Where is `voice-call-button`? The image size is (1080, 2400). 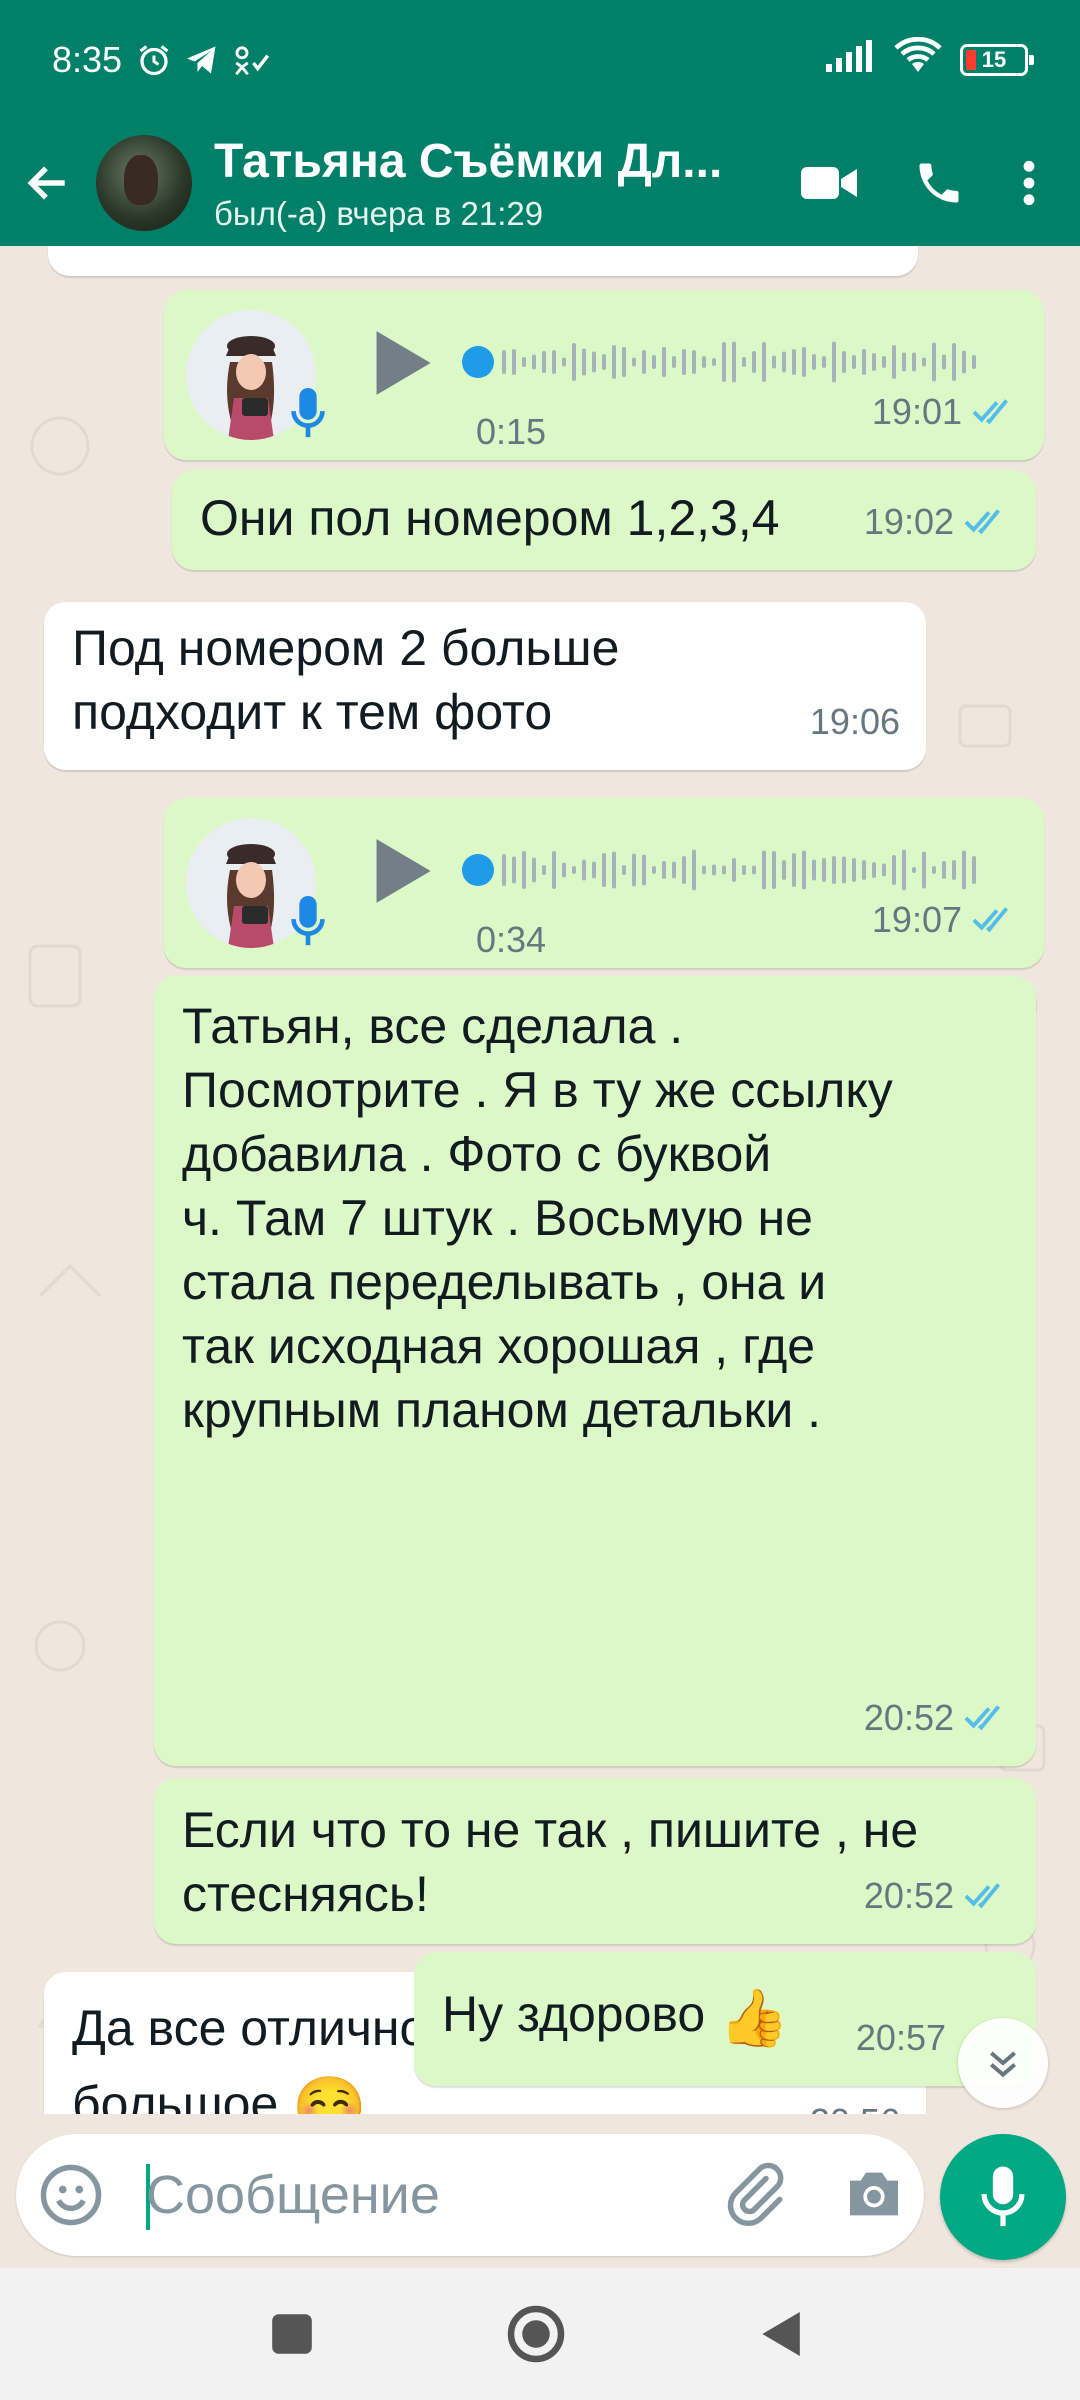
voice-call-button is located at coordinates (939, 183).